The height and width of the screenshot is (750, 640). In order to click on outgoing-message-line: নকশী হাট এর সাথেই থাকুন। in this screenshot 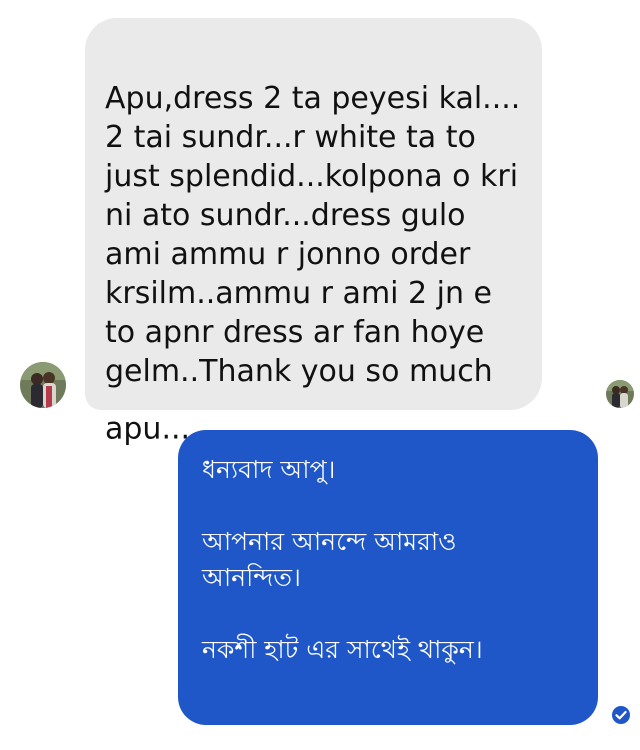, I will do `click(342, 649)`.